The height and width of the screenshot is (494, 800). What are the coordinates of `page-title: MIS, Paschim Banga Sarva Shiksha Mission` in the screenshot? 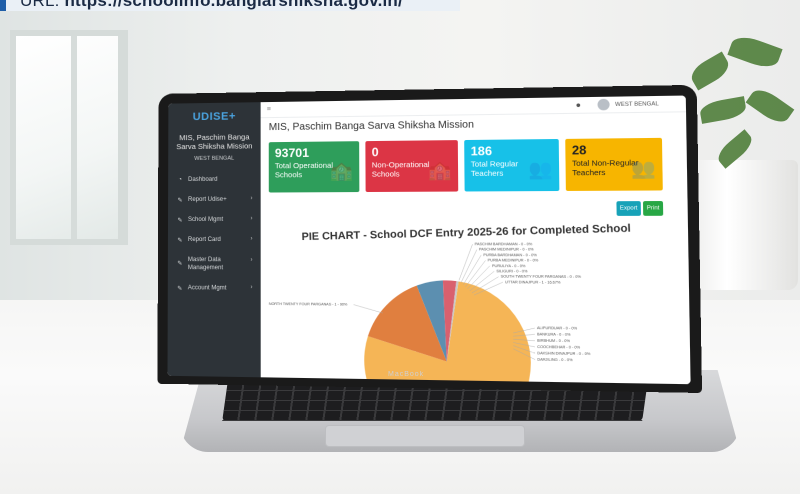 It's located at (371, 126).